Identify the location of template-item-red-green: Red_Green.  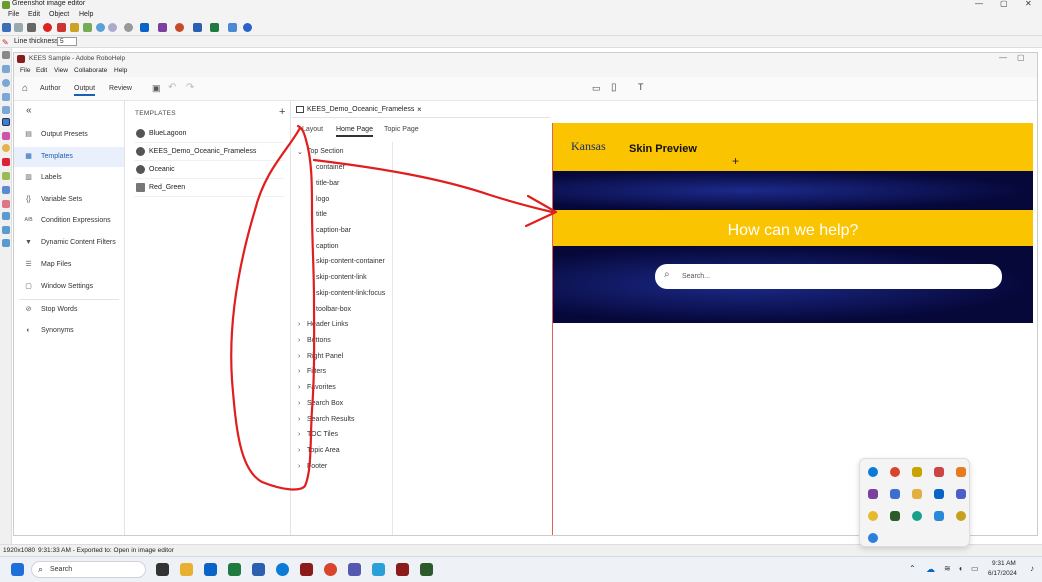
(209, 188).